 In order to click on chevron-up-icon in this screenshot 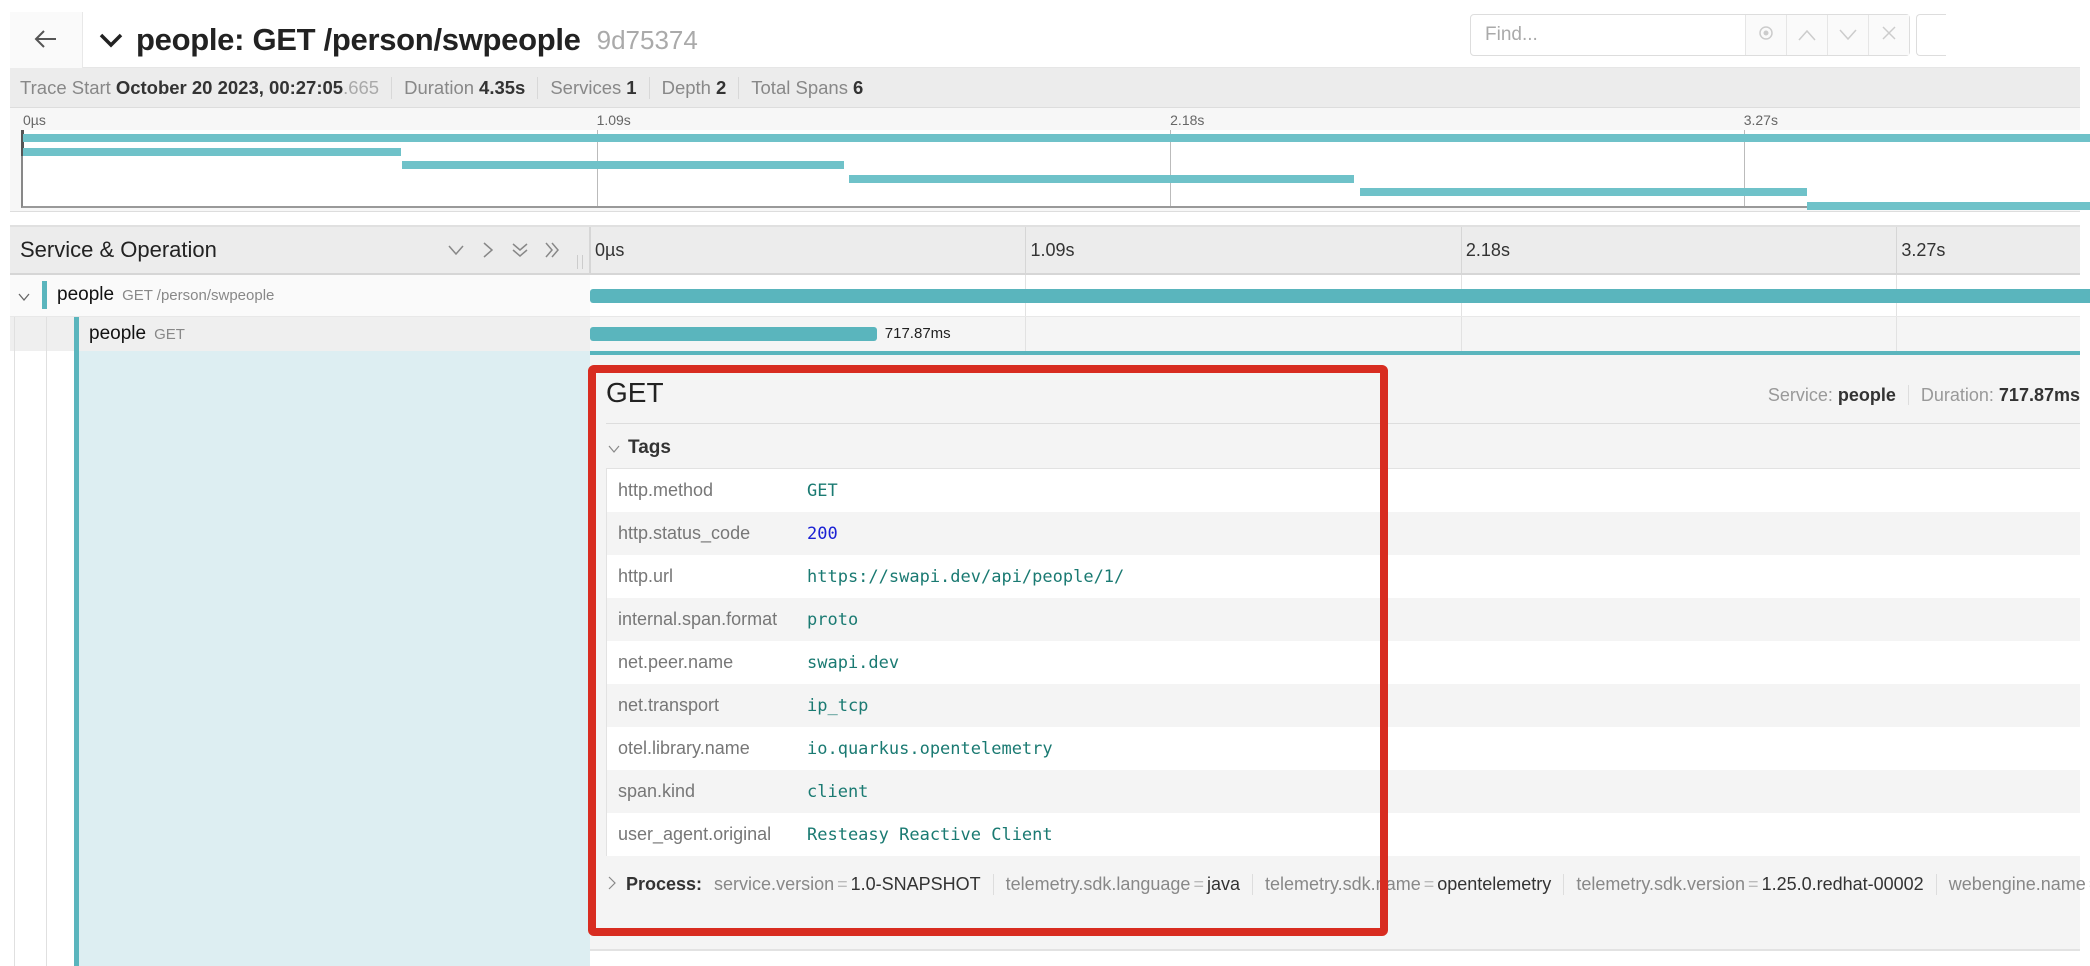, I will do `click(1807, 35)`.